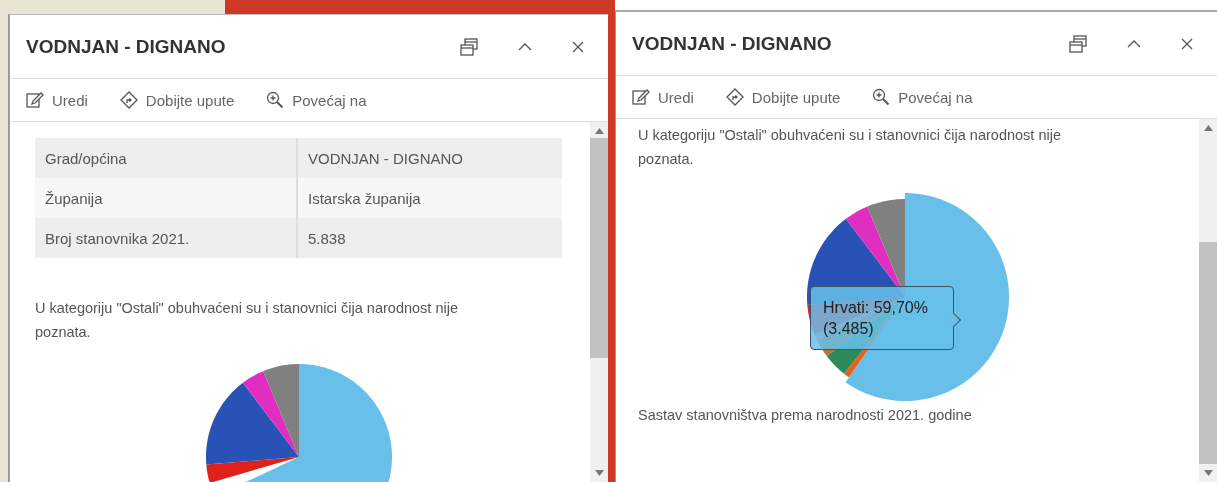  I want to click on tooltip-text: Hrvati: 59,70%, so click(876, 308).